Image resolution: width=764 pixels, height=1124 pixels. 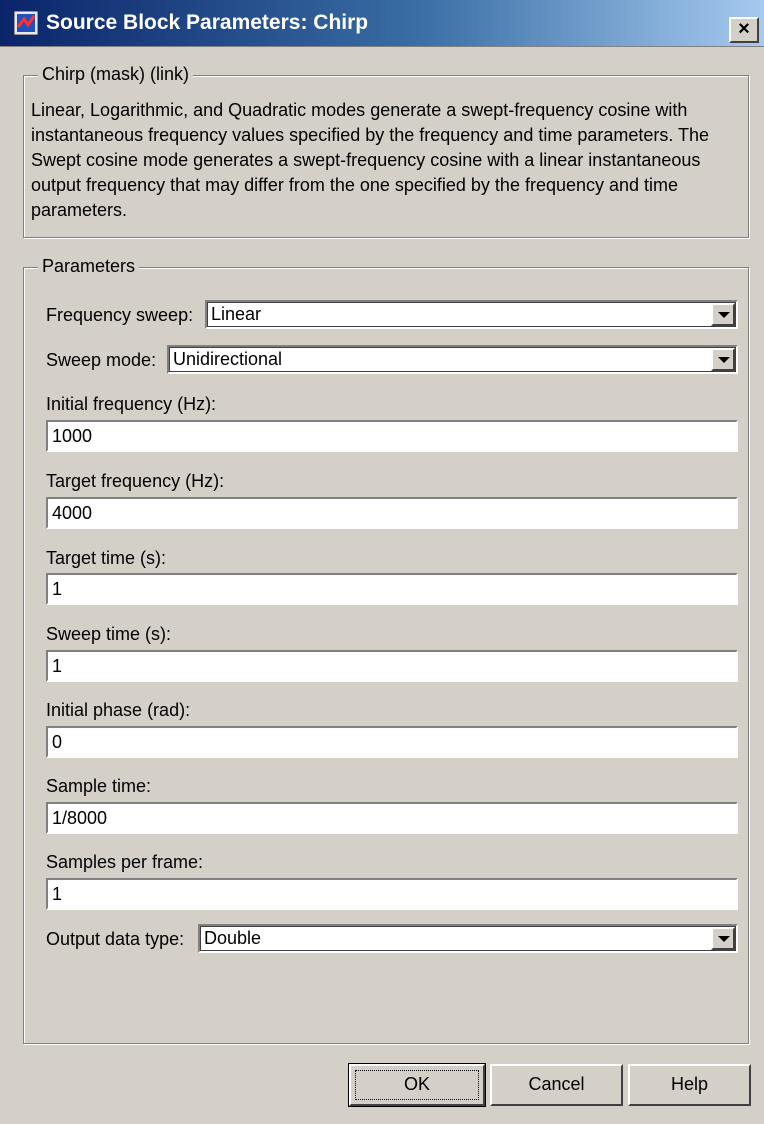 I want to click on frequency-sweep-label: Frequency sweep:, so click(x=120, y=315).